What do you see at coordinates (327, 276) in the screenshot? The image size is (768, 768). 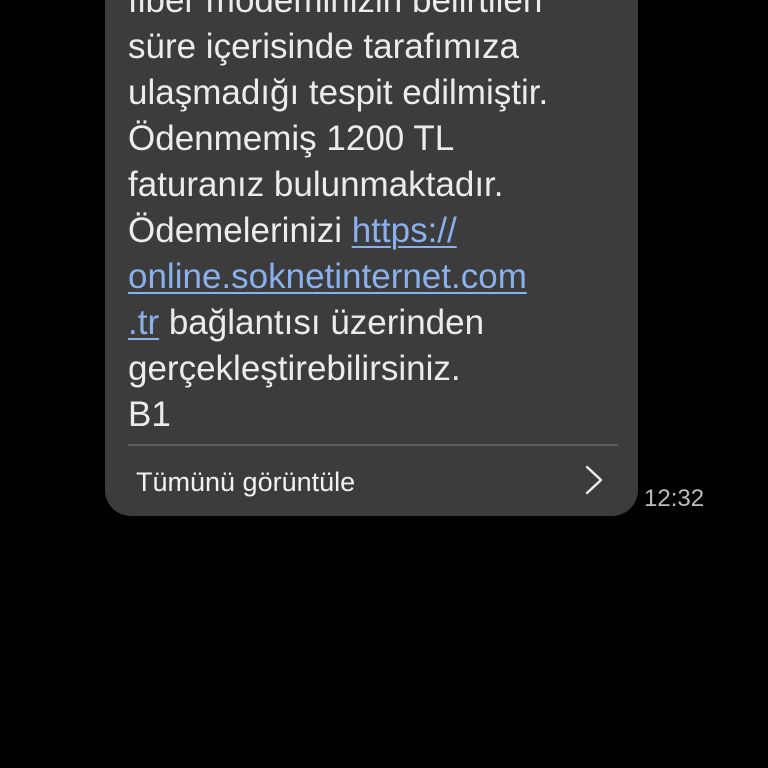 I see `payment-link-part: online.soknetinternet.com` at bounding box center [327, 276].